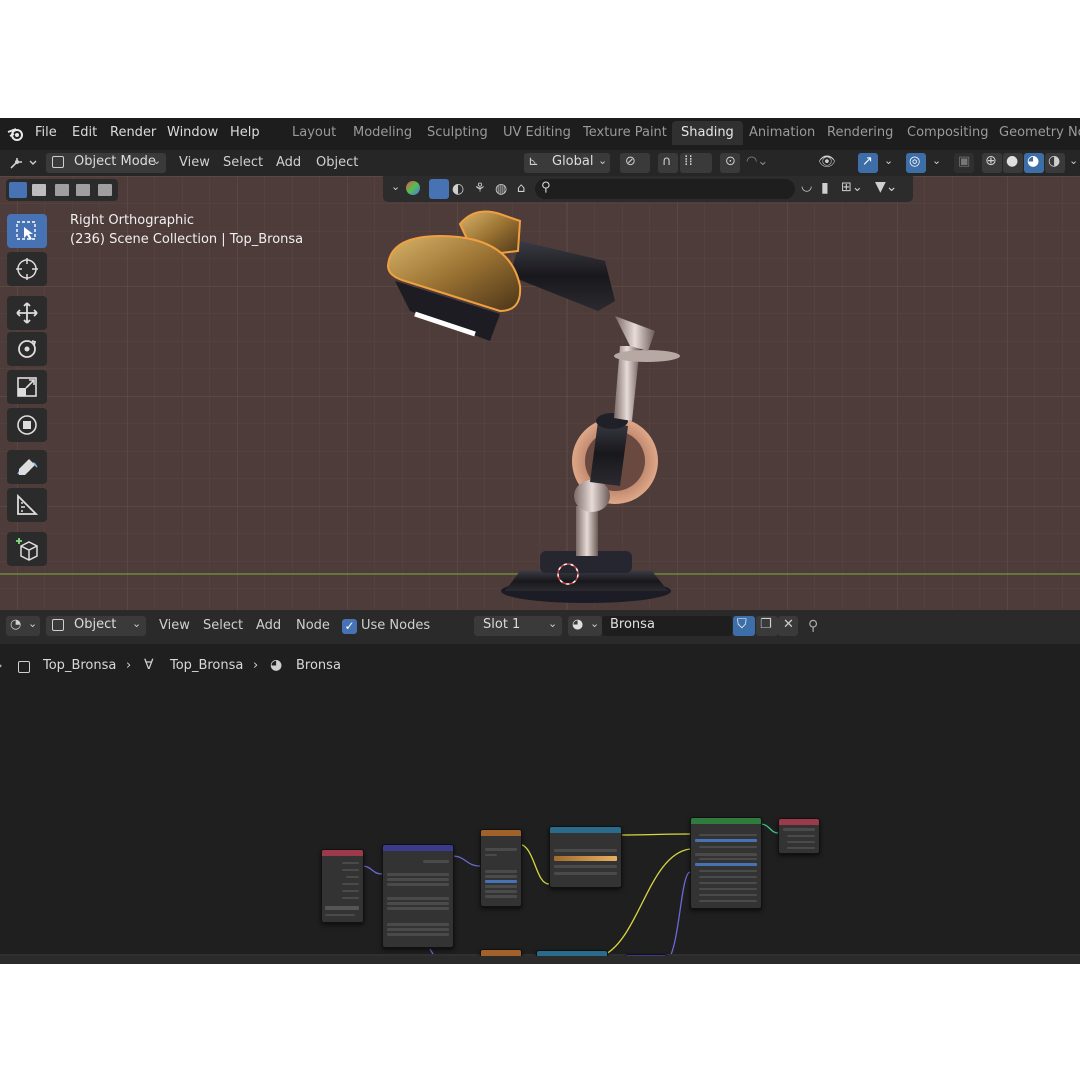 The height and width of the screenshot is (1080, 1080). I want to click on close-icon: ✕, so click(788, 624).